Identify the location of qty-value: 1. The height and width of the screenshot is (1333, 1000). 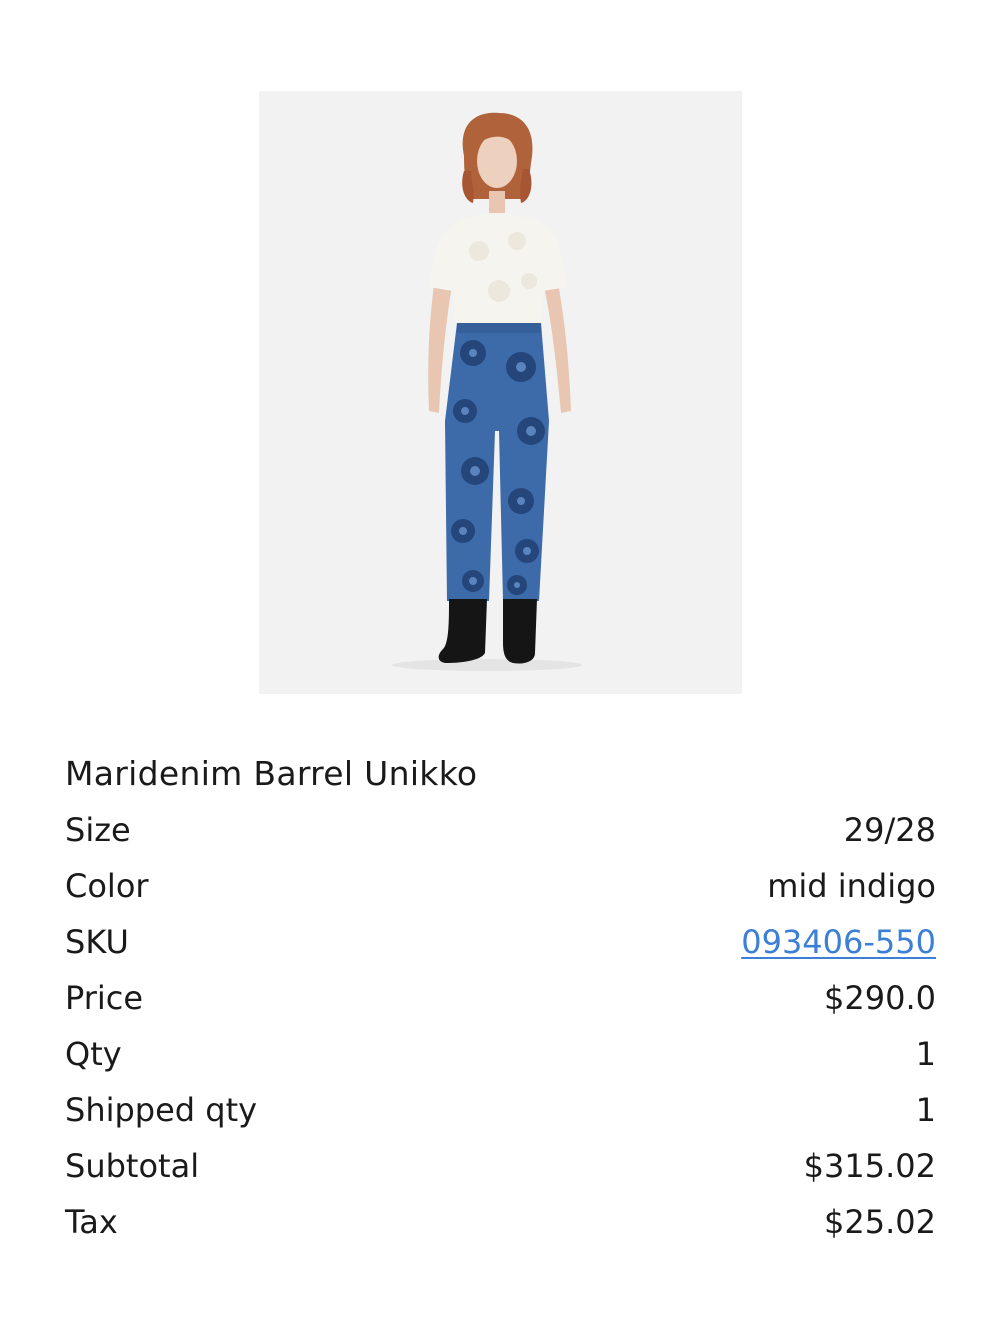
(925, 1054).